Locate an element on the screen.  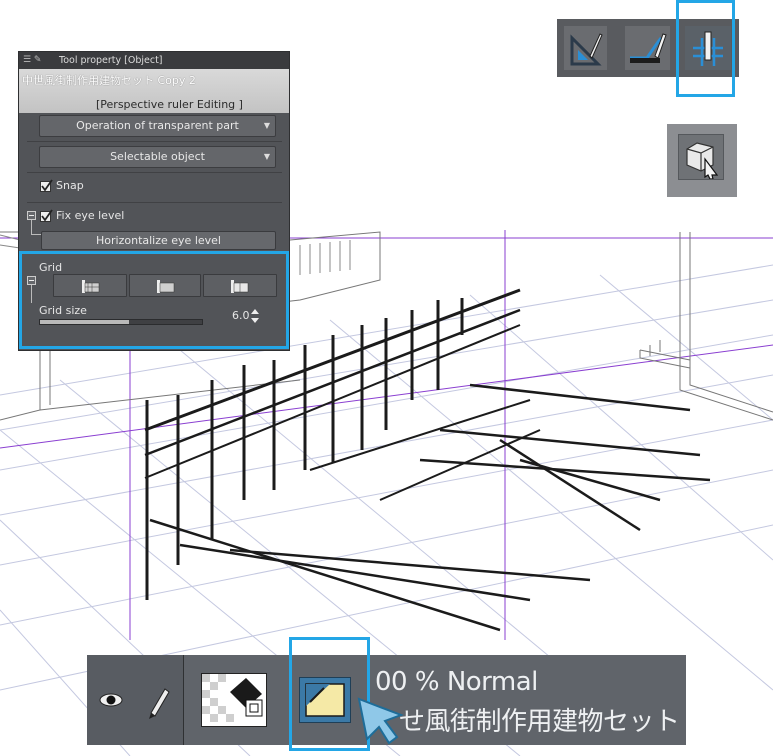
3d-object-select-icon is located at coordinates (701, 157).